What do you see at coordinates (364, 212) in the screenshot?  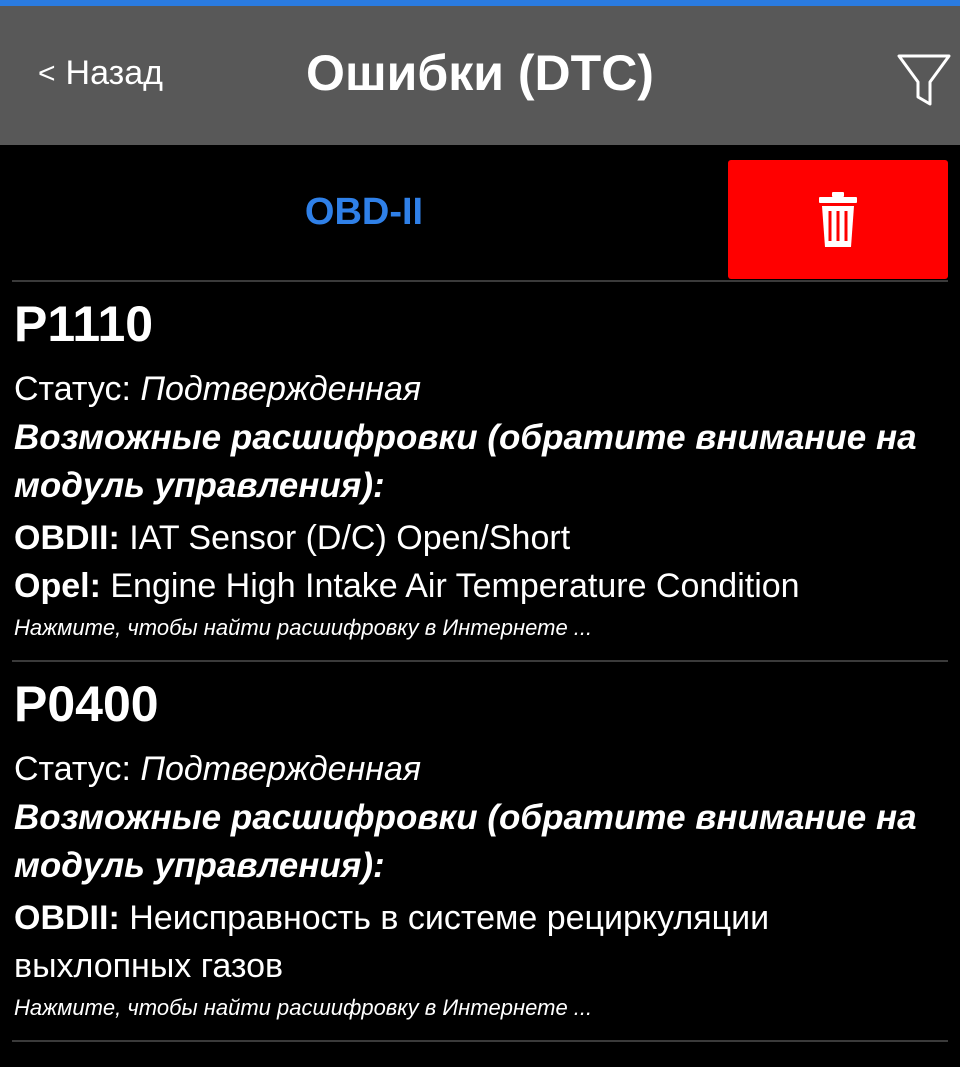 I see `tab-obd-ii: OBD-II` at bounding box center [364, 212].